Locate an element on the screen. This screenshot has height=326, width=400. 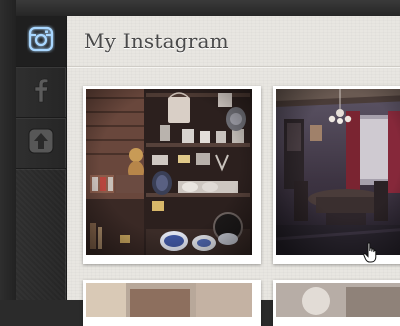
sidebar-item-instagram is located at coordinates (41, 41).